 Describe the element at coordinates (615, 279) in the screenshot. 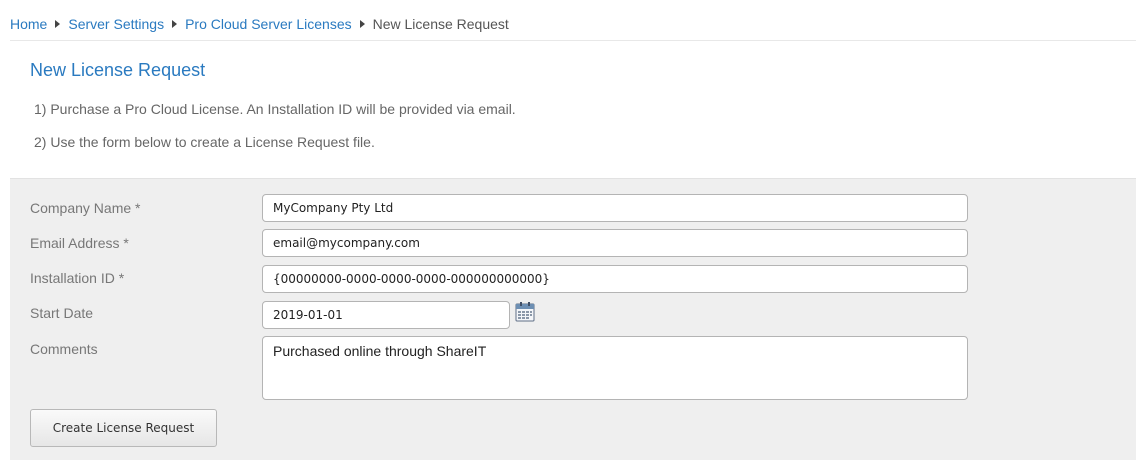

I see `installation-id-field` at that location.